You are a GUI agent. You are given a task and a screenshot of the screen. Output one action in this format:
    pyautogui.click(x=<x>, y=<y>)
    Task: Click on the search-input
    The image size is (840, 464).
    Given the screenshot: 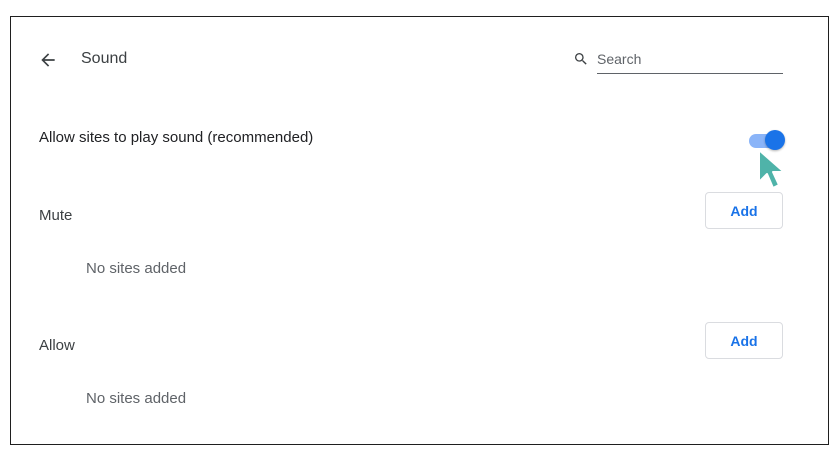 What is the action you would take?
    pyautogui.click(x=690, y=60)
    